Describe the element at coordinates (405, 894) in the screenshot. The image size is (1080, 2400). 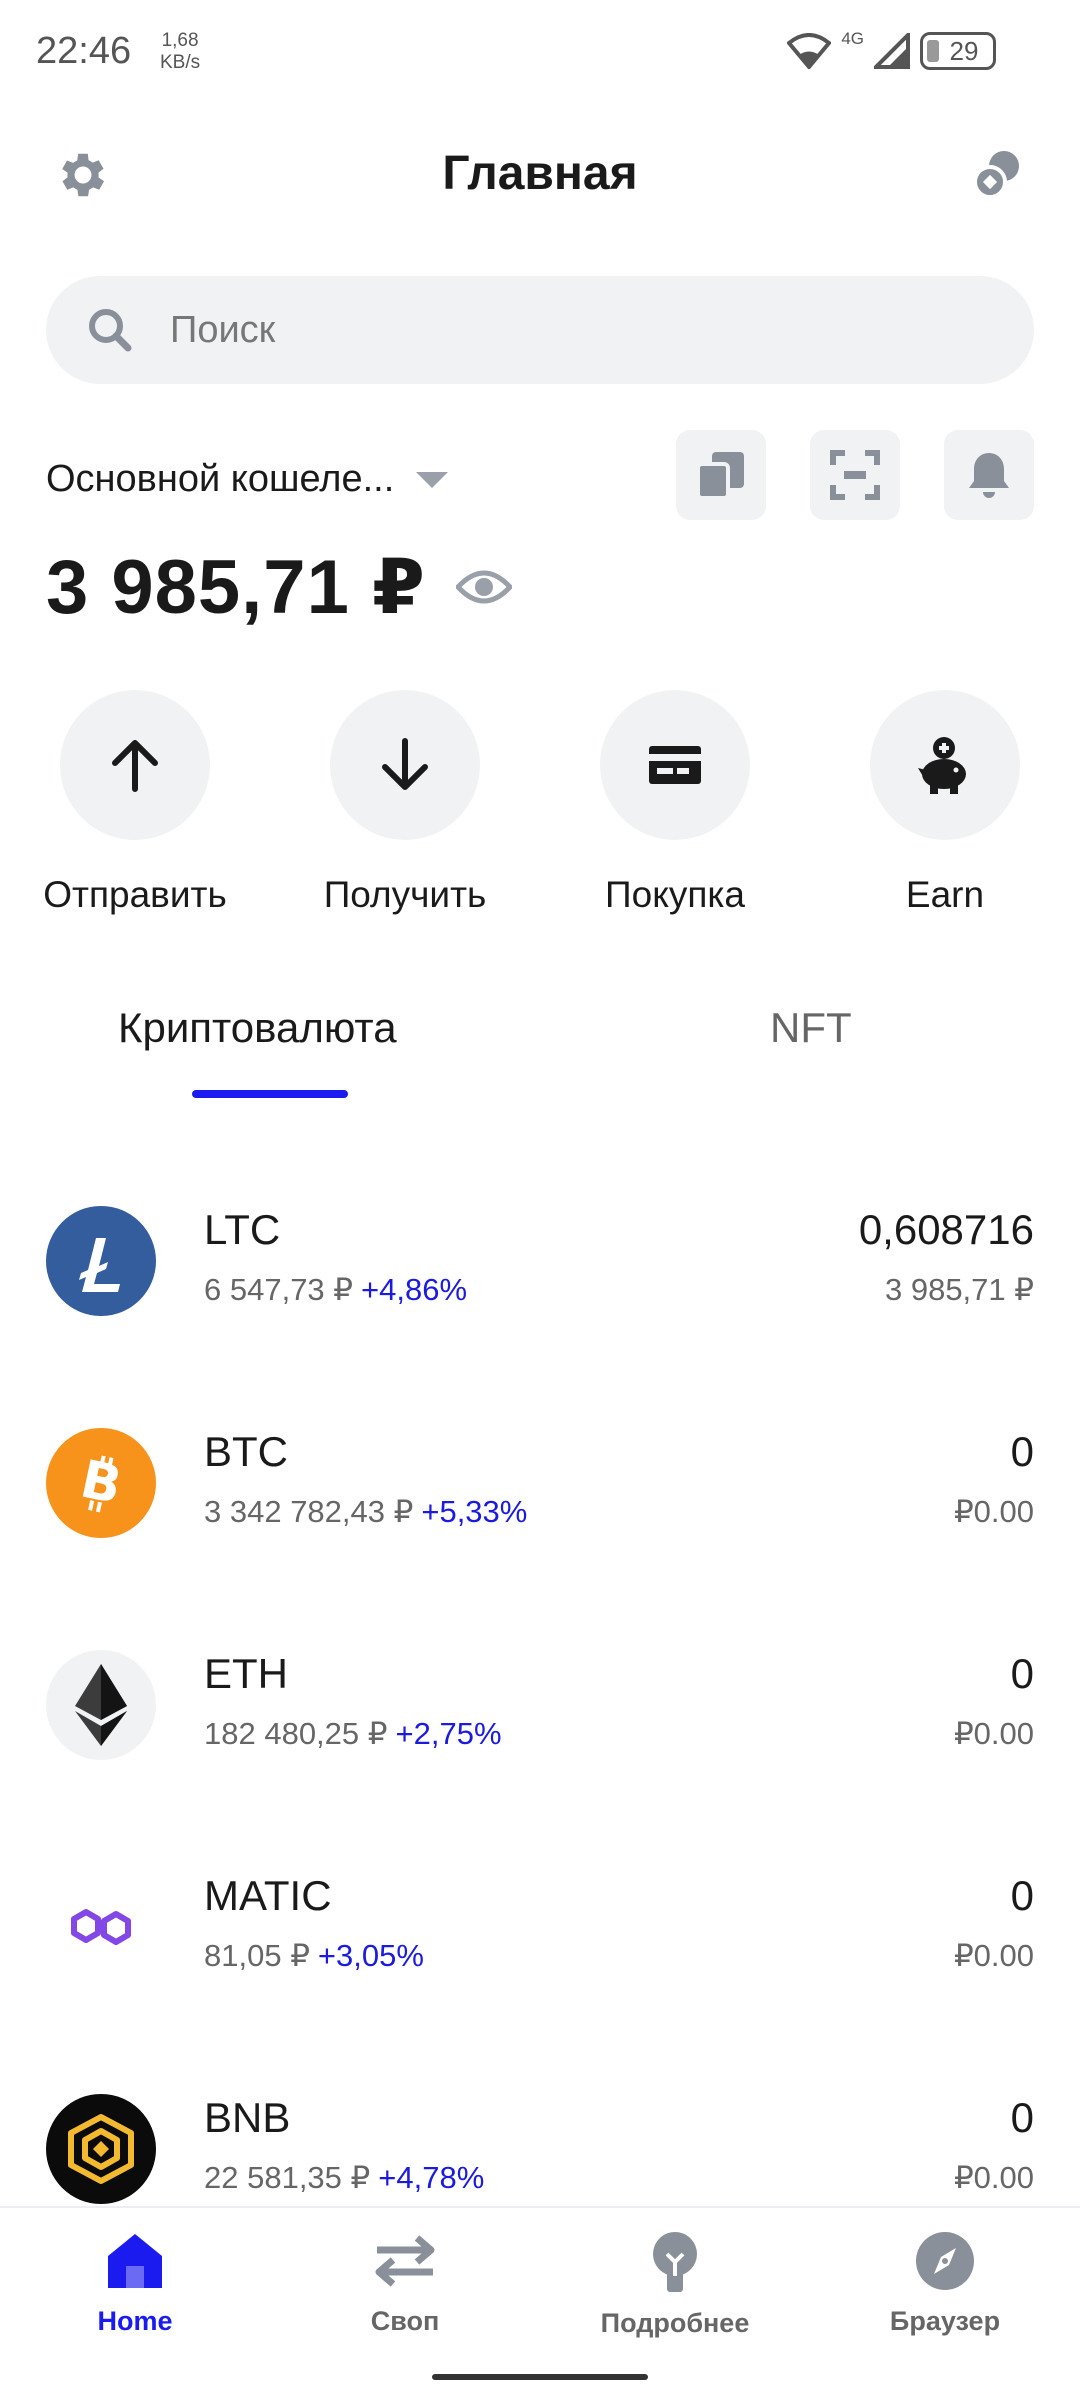
I see `receive-label: Получить` at that location.